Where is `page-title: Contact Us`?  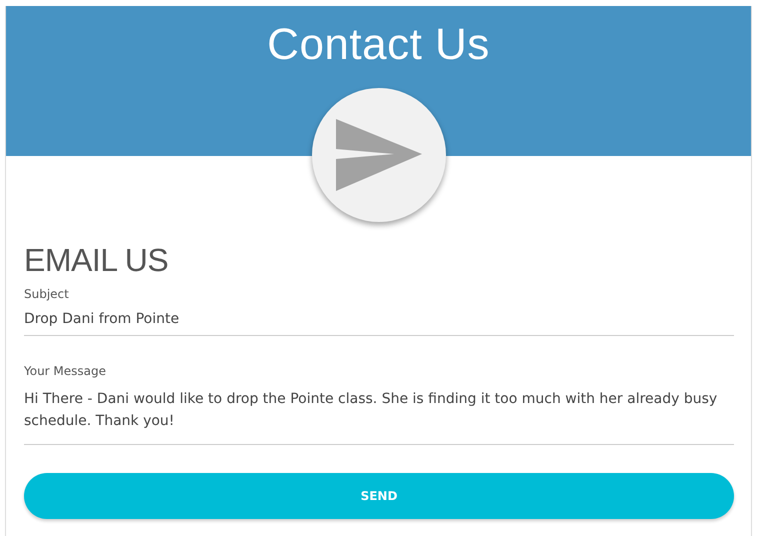 page-title: Contact Us is located at coordinates (378, 45).